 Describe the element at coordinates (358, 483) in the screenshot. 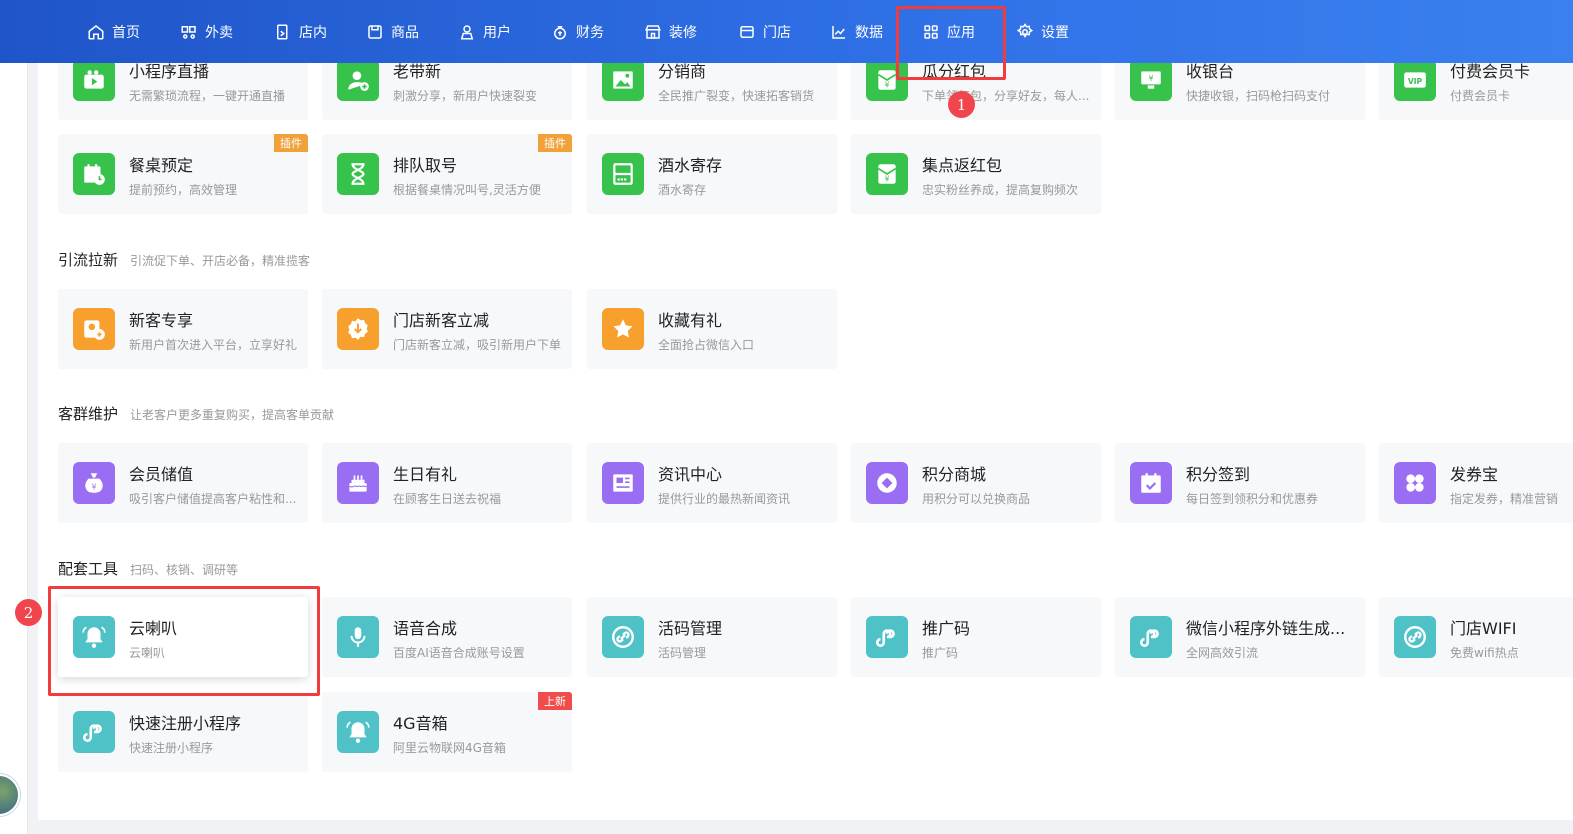

I see `cake-icon` at that location.